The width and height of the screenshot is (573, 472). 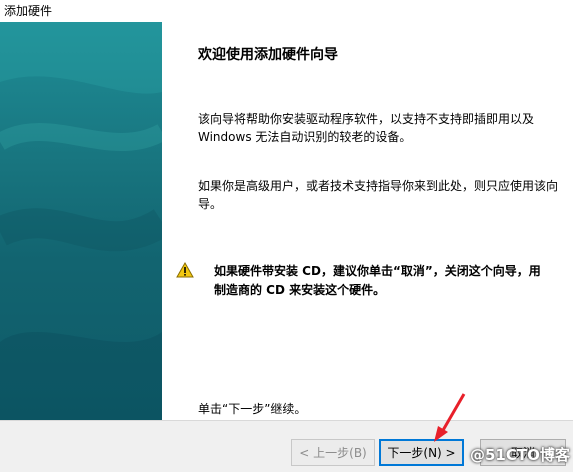 What do you see at coordinates (520, 455) in the screenshot?
I see `watermark: @51CTO博客` at bounding box center [520, 455].